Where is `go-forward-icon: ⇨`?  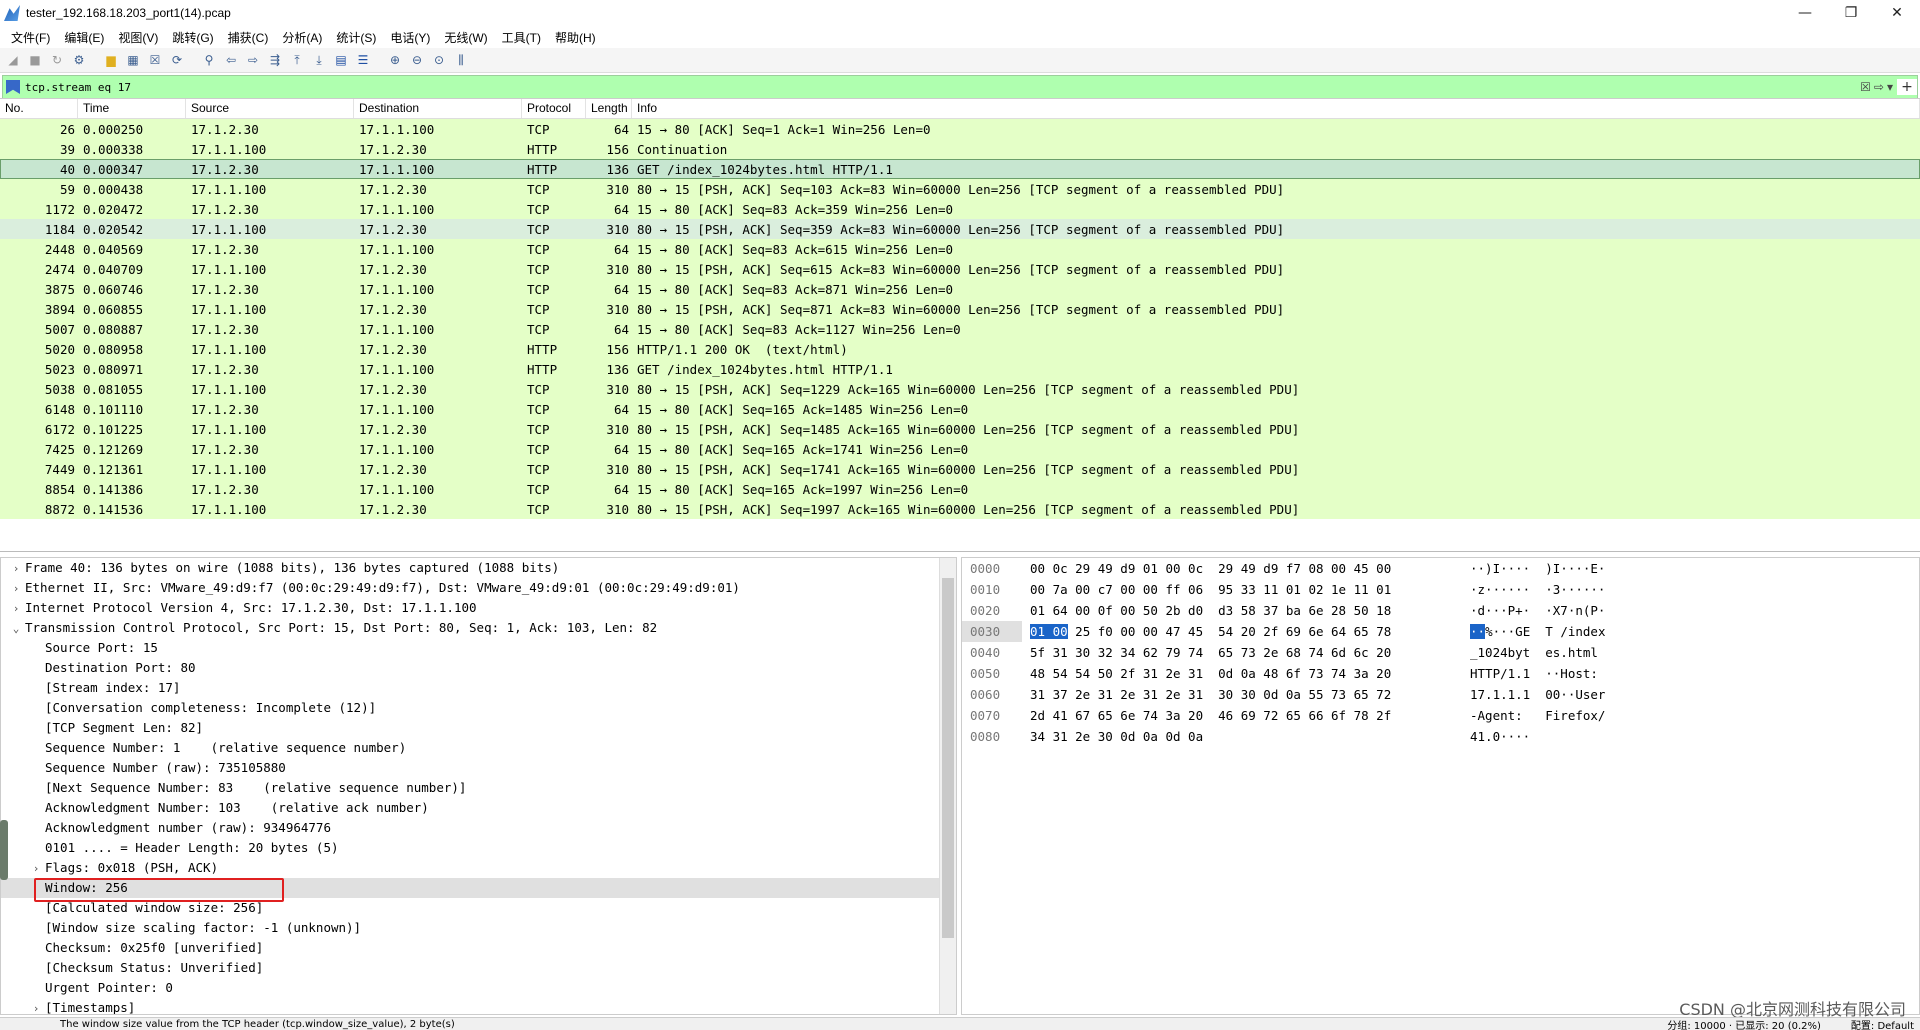
go-forward-icon: ⇨ is located at coordinates (253, 60).